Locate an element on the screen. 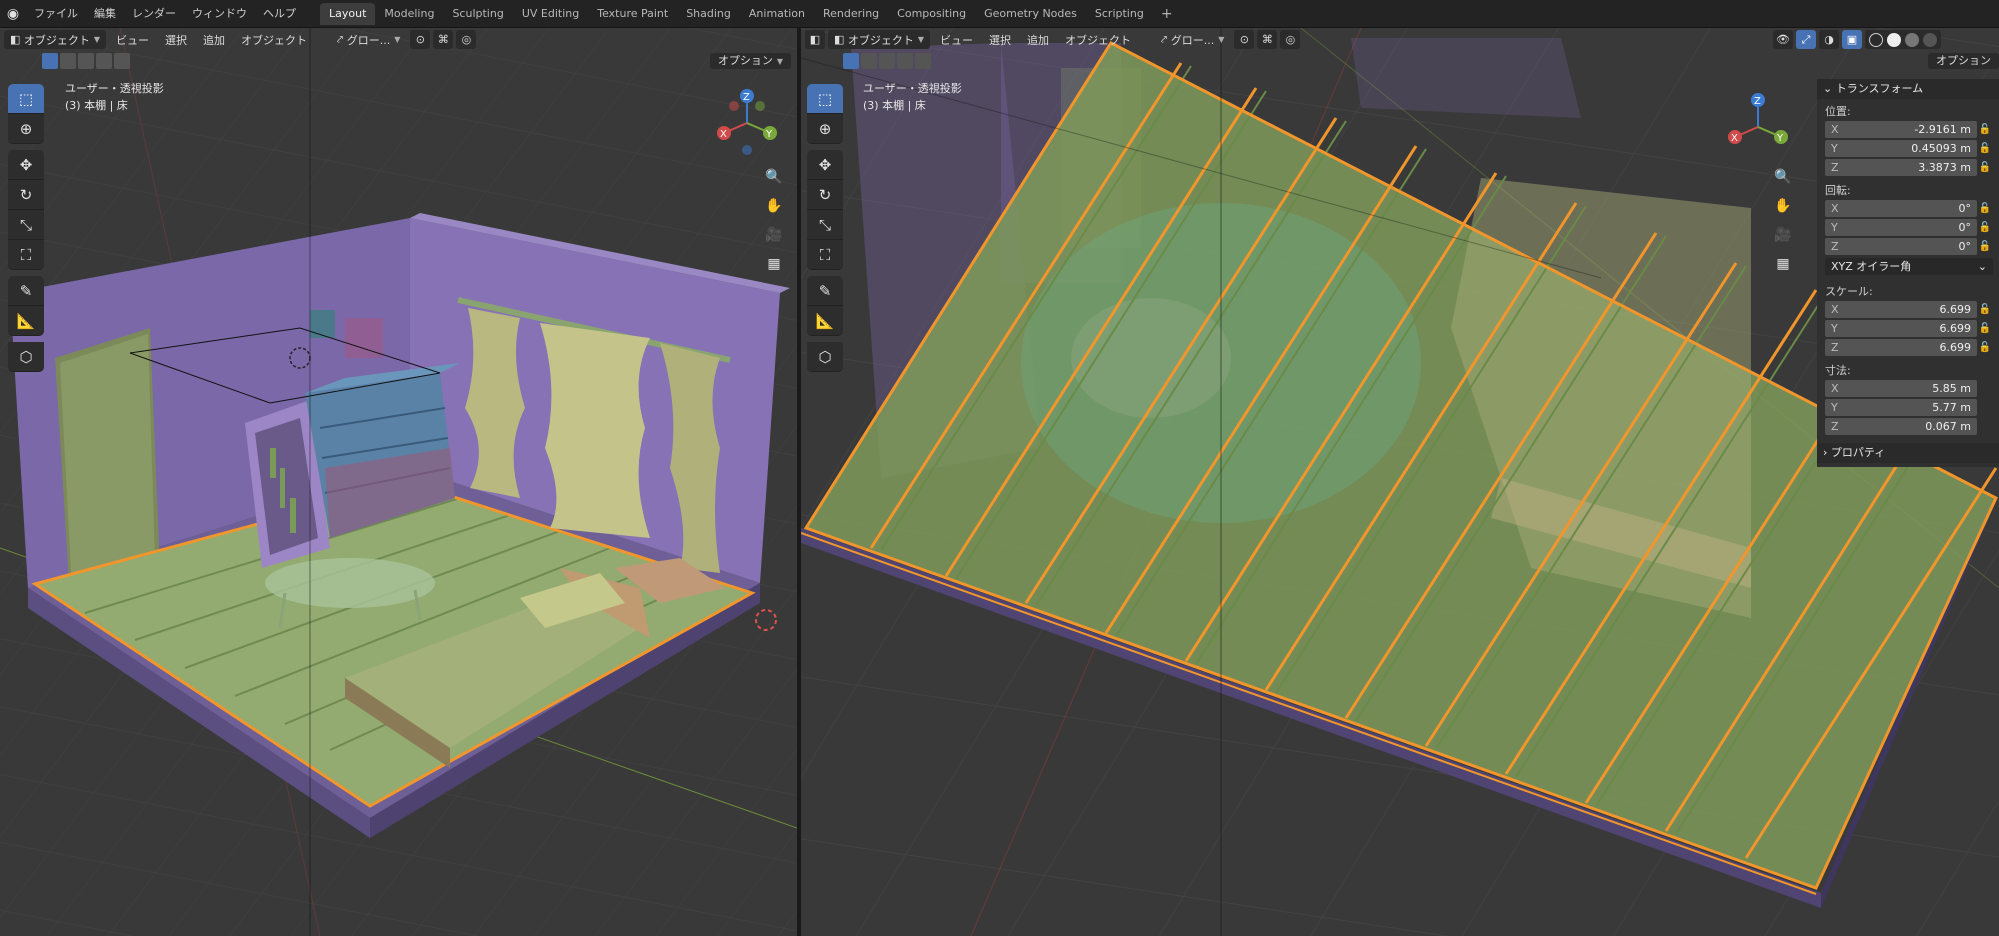 This screenshot has width=1999, height=936. tab-sculpting: Sculpting is located at coordinates (477, 14).